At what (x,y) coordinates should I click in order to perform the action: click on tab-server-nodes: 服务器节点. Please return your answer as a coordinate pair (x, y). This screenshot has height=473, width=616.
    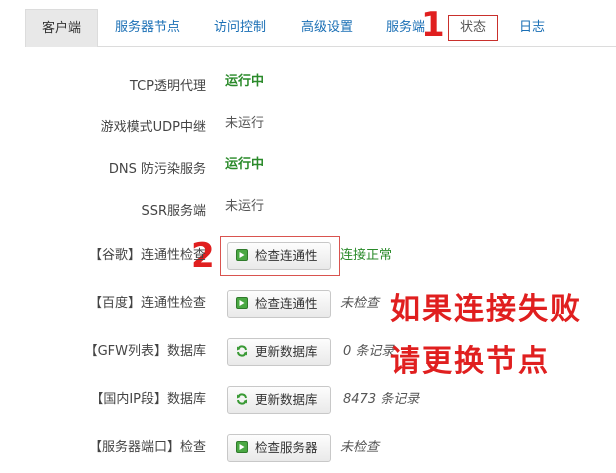
    Looking at the image, I should click on (147, 27).